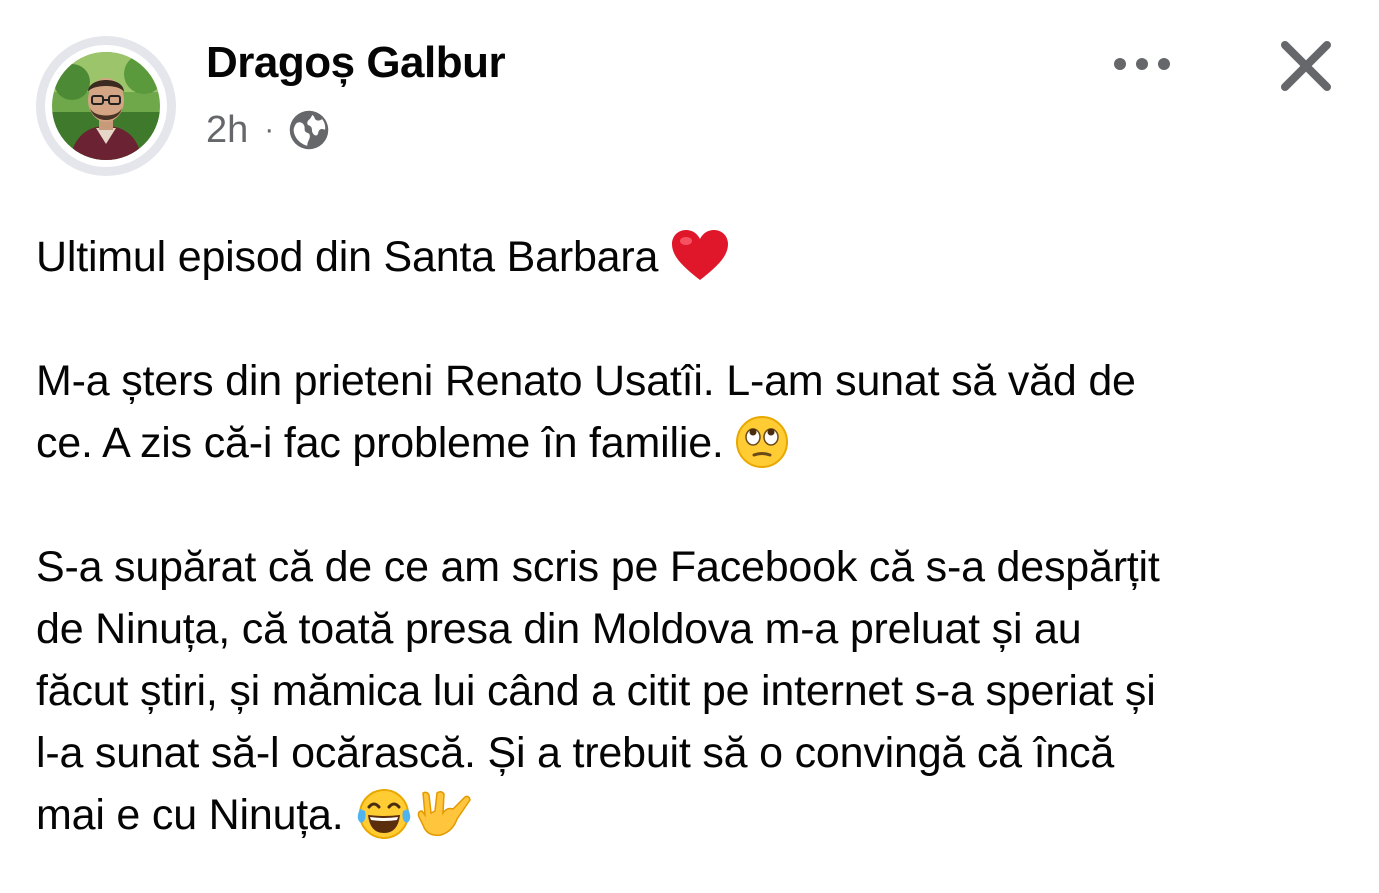 The width and height of the screenshot is (1379, 893). Describe the element at coordinates (353, 257) in the screenshot. I see `text-line: Ultimul episod din Santa Barbara` at that location.